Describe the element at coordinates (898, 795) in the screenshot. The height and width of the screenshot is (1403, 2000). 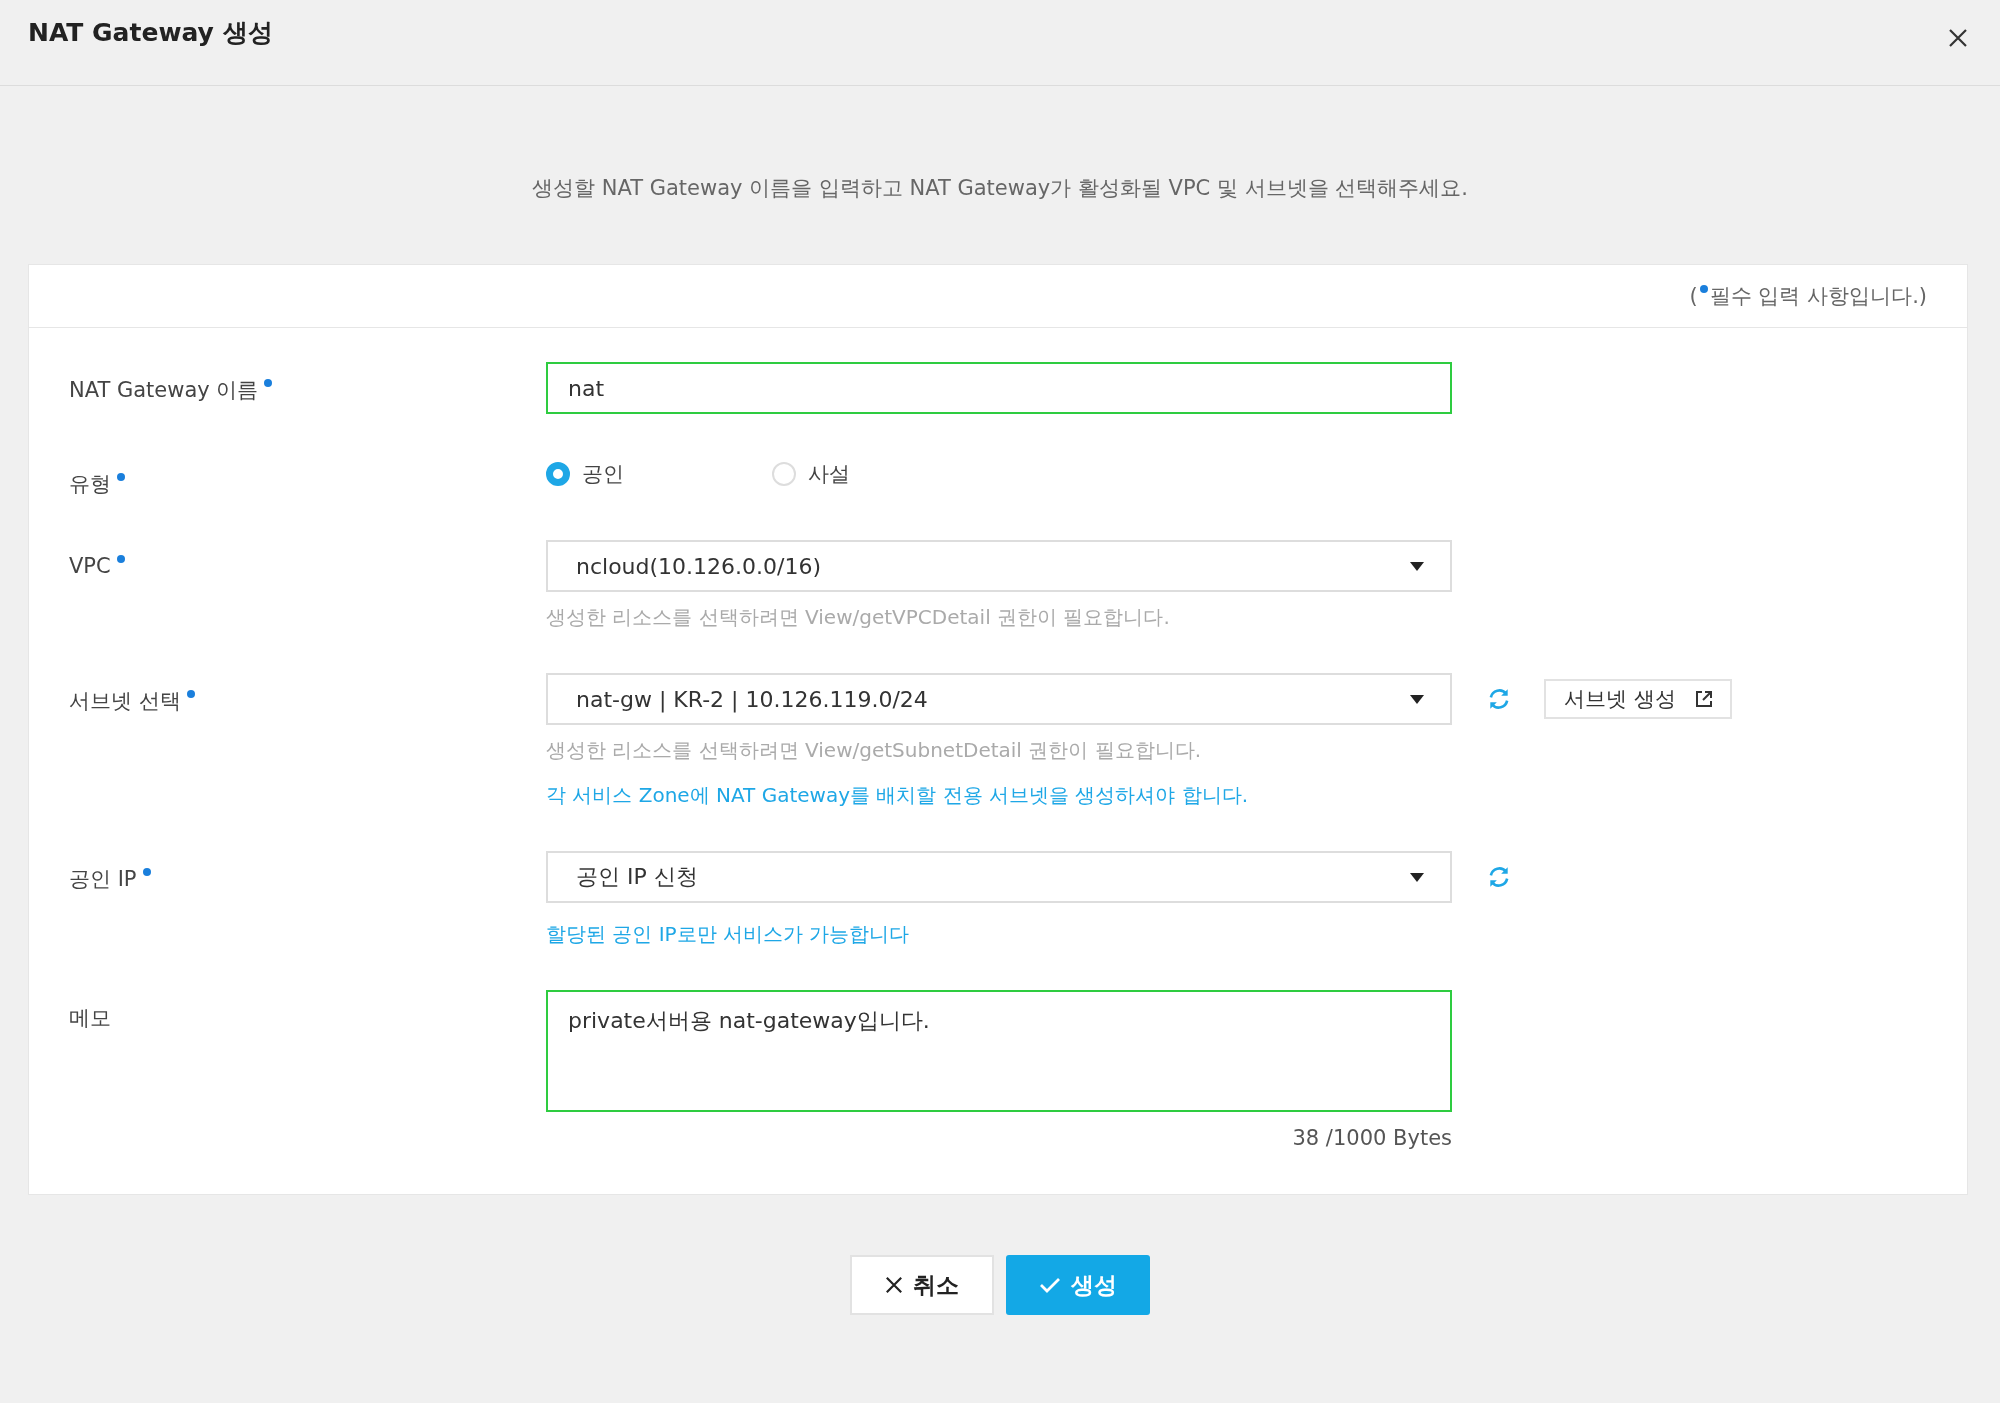
I see `info-text: 각 서비스 Zone에 NAT Gateway를 배치할 전용 서브넷을 생성하셔야 합니다.` at that location.